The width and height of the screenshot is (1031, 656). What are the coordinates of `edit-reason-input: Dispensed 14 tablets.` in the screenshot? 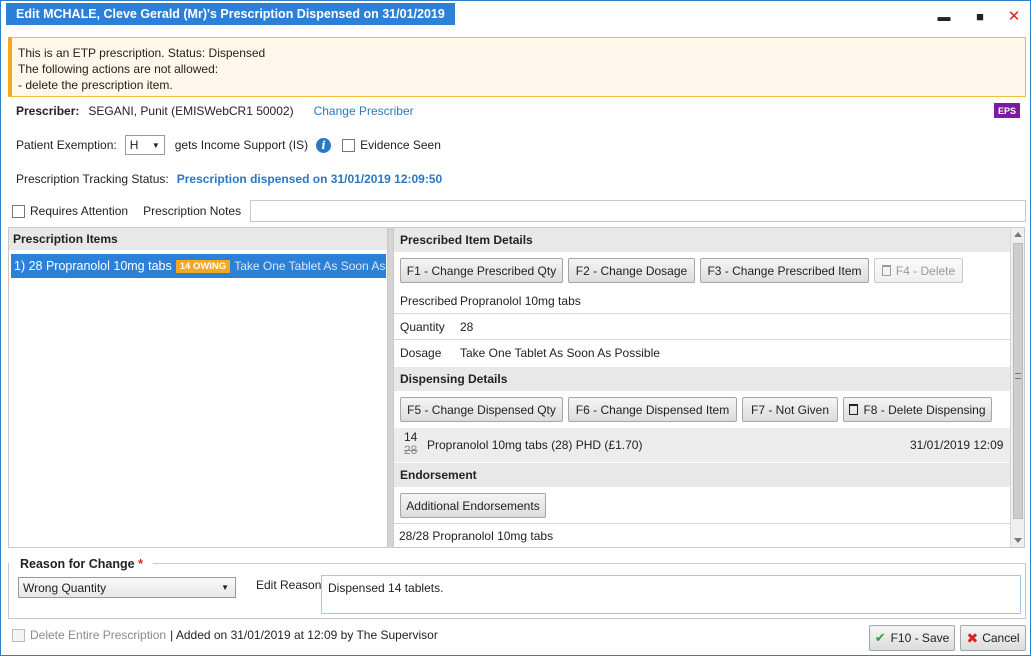 It's located at (671, 594).